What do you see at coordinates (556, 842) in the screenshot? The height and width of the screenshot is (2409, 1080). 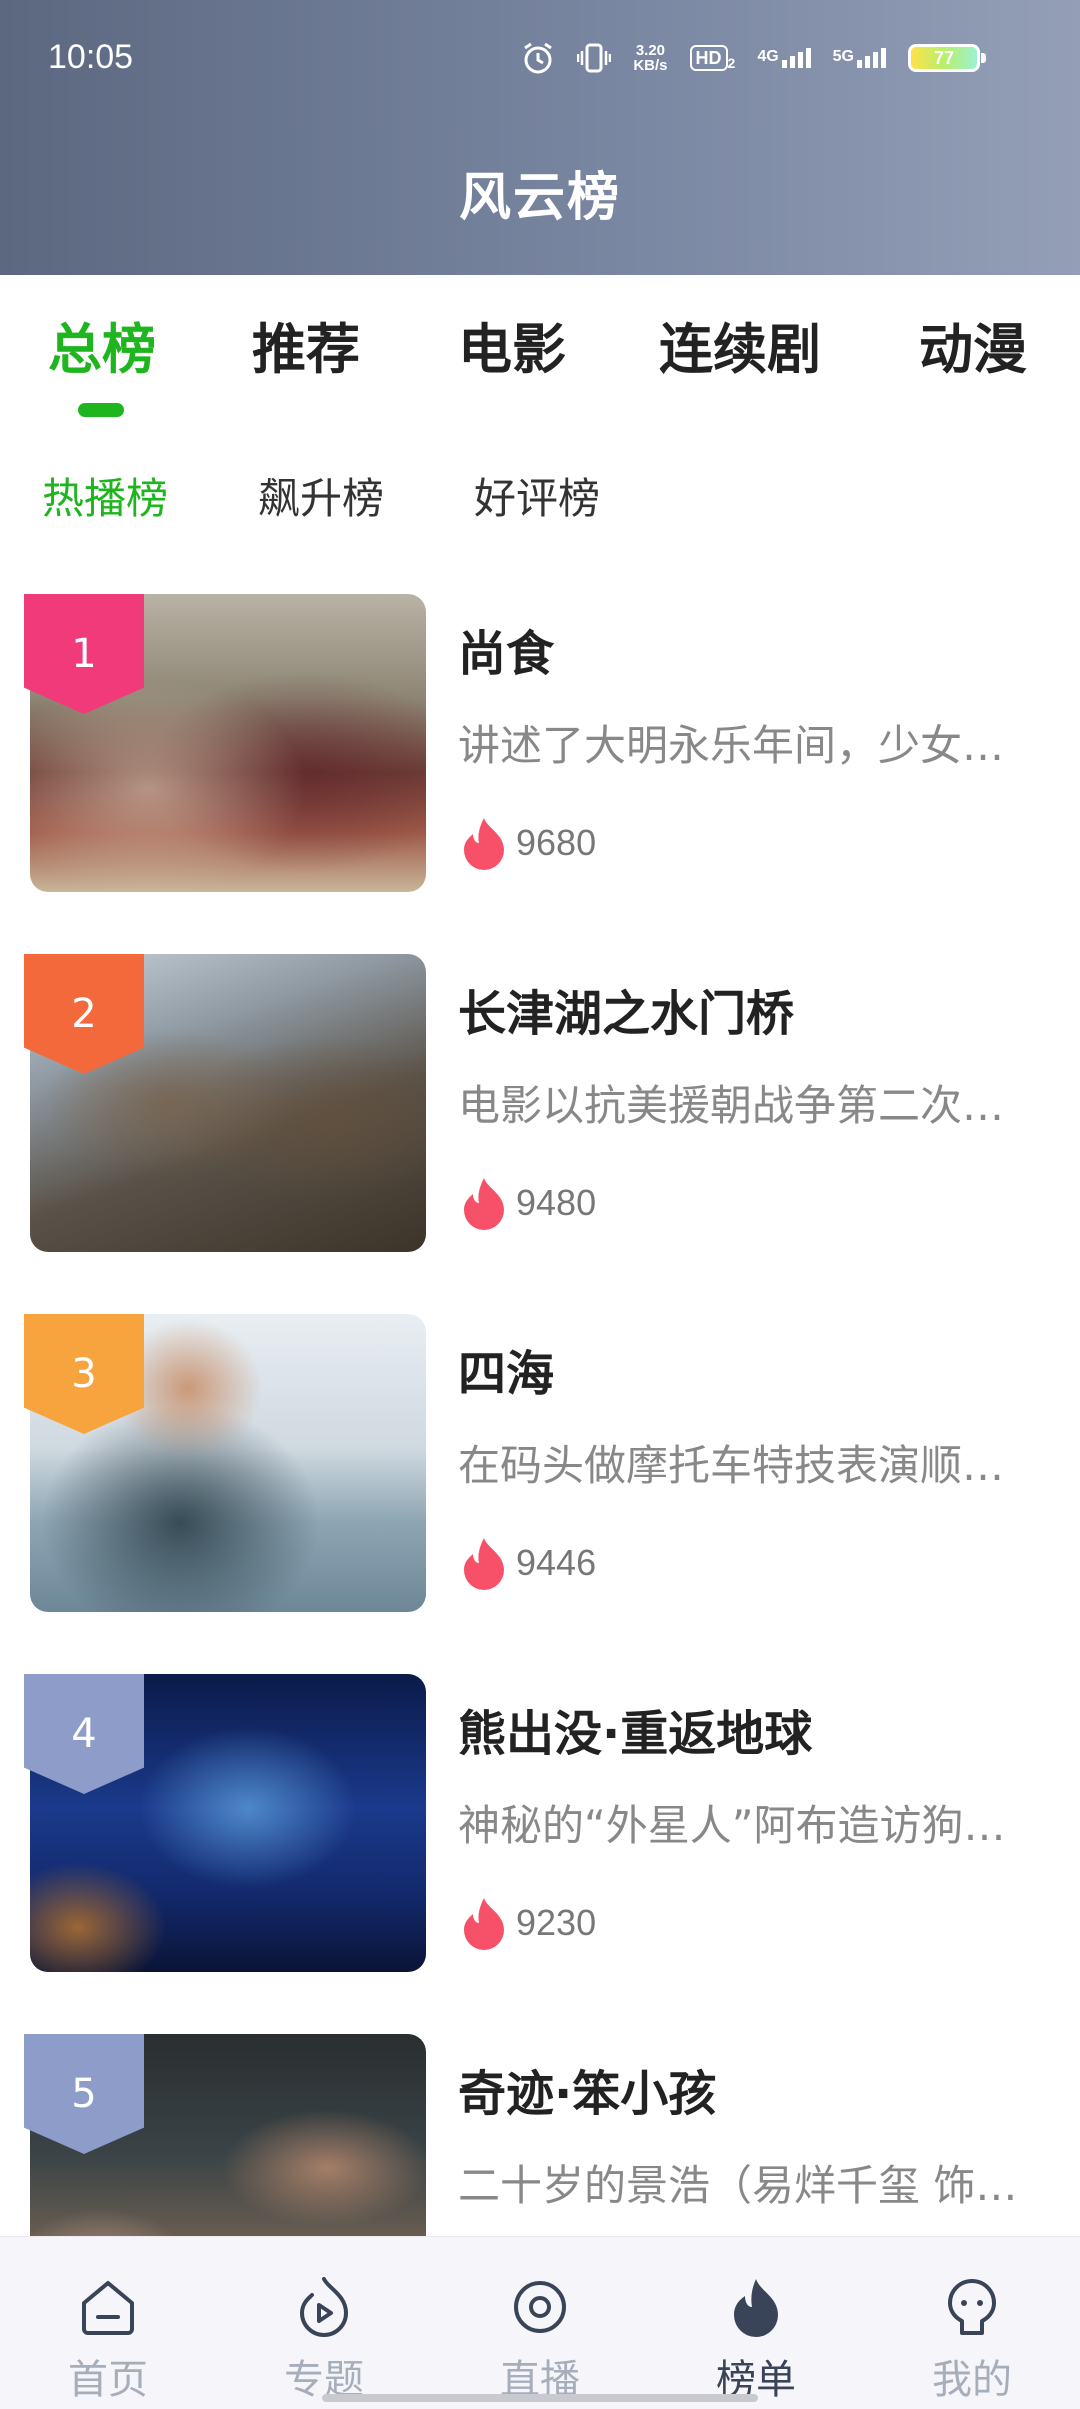 I see `heat-value: 9680` at bounding box center [556, 842].